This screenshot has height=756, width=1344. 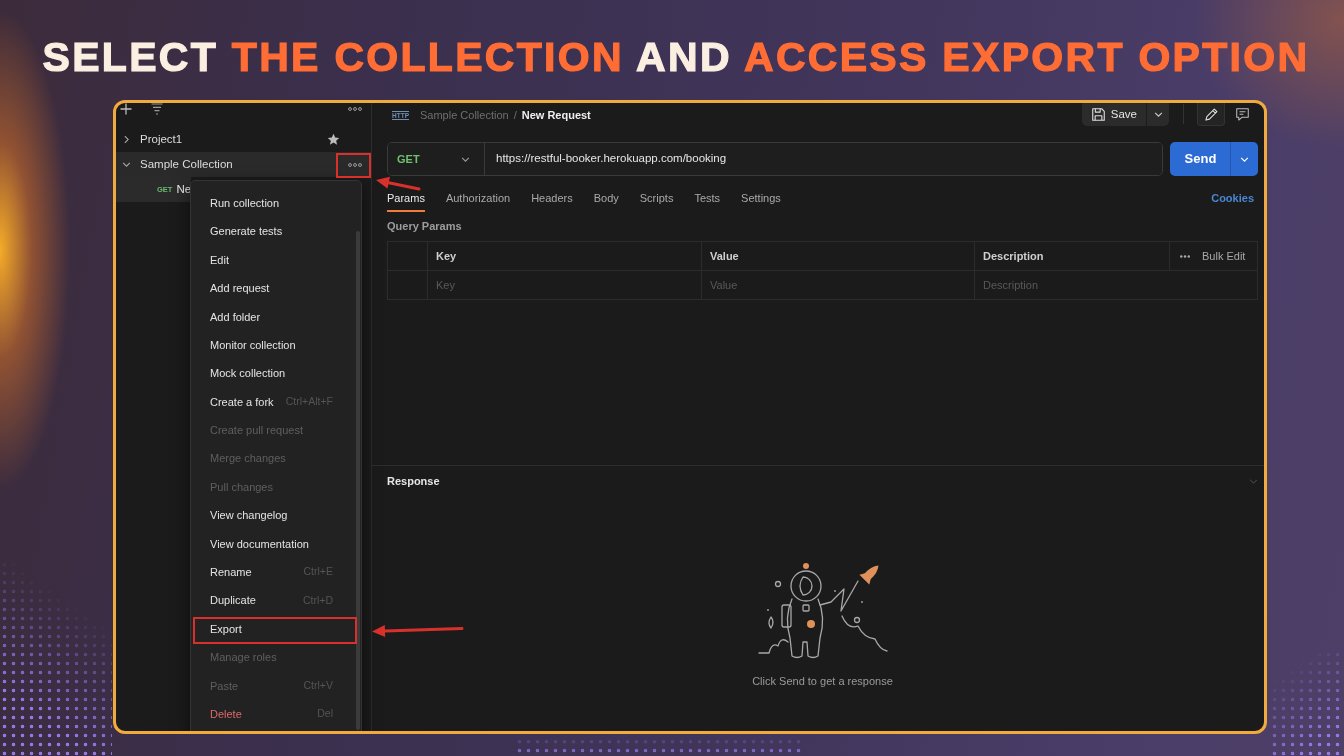 I want to click on menu-item: Add folder, so click(x=276, y=316).